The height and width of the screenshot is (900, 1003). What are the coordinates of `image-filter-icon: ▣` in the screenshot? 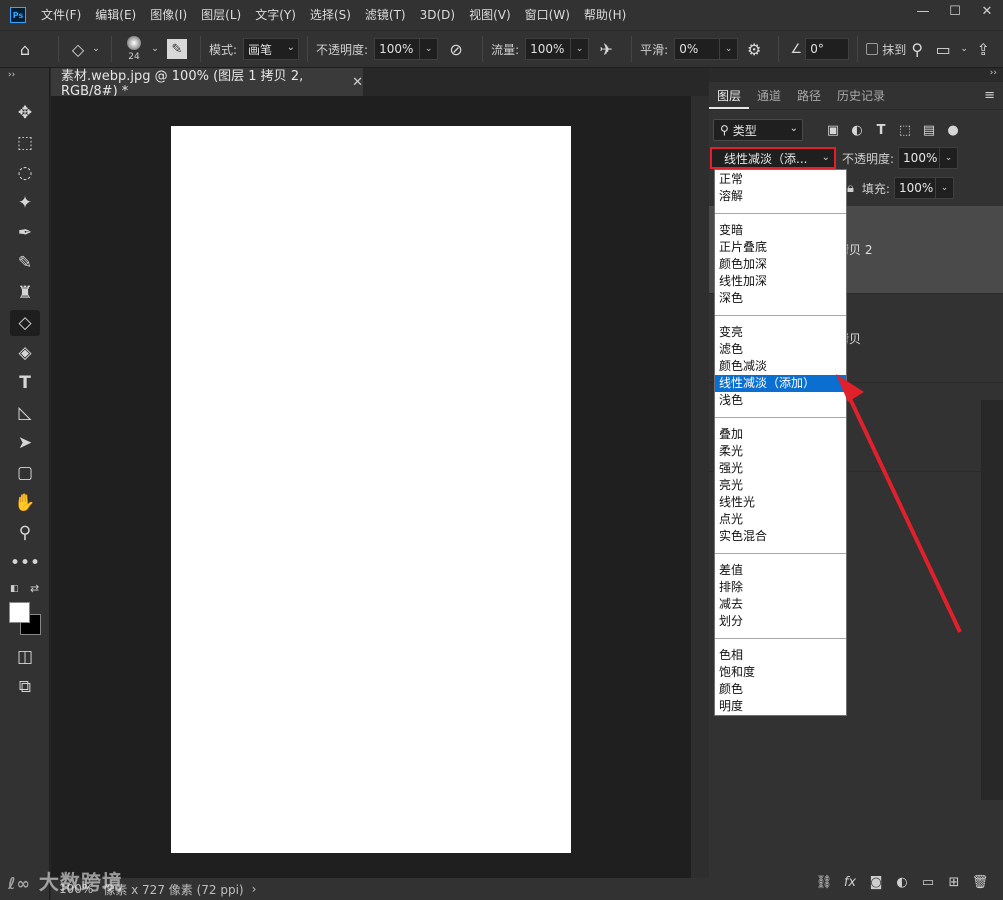 It's located at (833, 130).